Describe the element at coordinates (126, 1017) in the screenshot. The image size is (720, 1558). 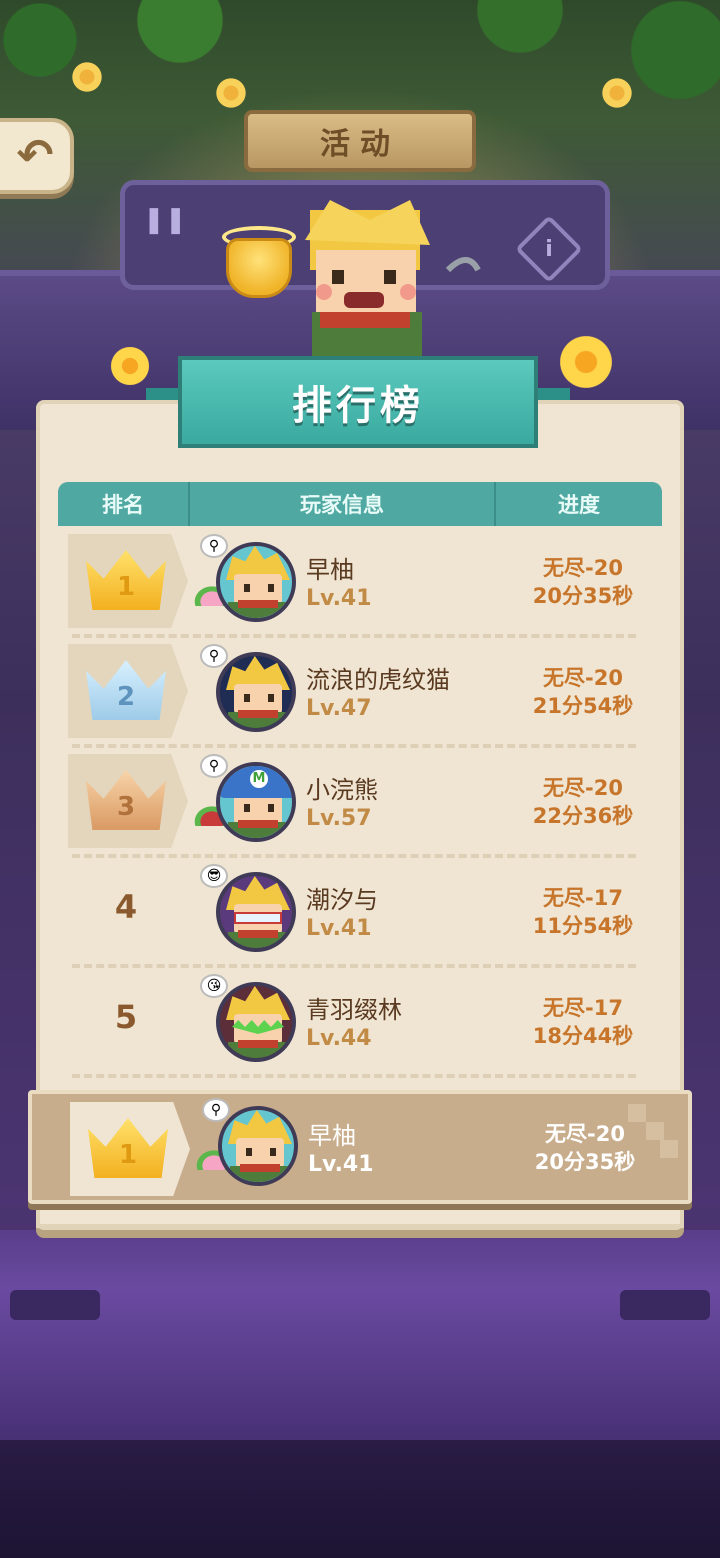
I see `rank-number: 5` at that location.